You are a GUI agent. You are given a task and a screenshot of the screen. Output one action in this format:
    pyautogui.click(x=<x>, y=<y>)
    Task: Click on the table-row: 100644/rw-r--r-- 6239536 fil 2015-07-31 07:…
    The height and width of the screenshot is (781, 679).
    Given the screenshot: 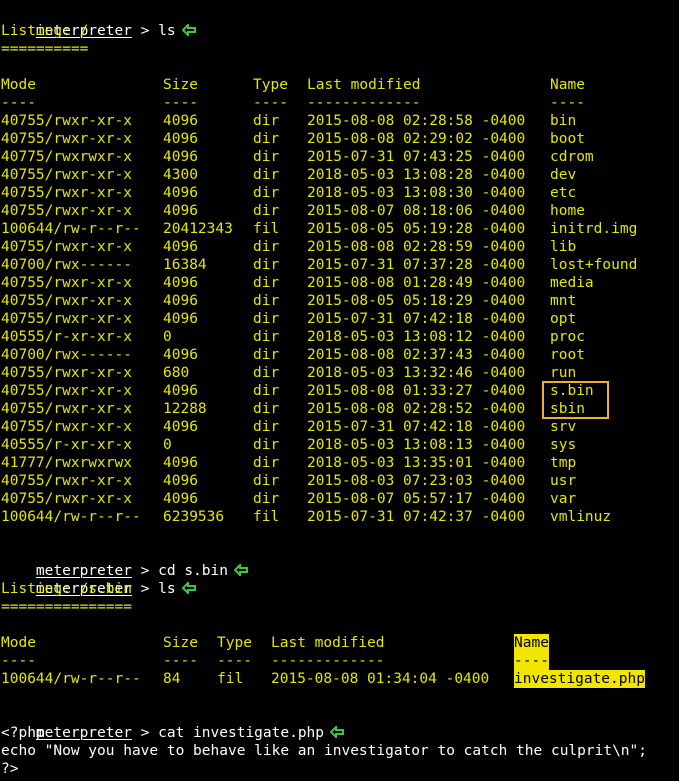 What is the action you would take?
    pyautogui.click(x=339, y=517)
    